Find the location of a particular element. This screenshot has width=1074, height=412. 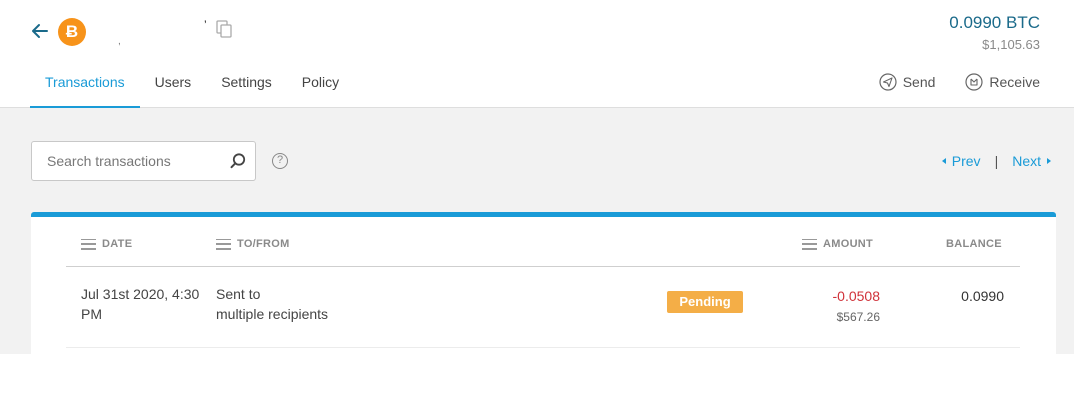

wallet-balance-usd: $1,105.63 is located at coordinates (1011, 44).